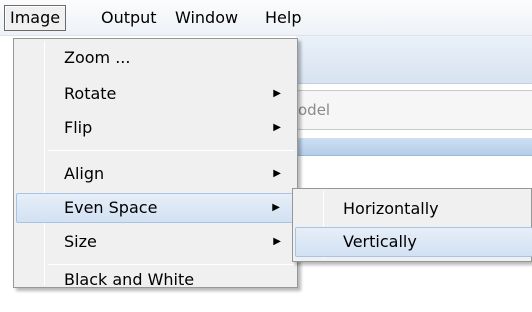  What do you see at coordinates (206, 18) in the screenshot?
I see `menu-window: Window` at bounding box center [206, 18].